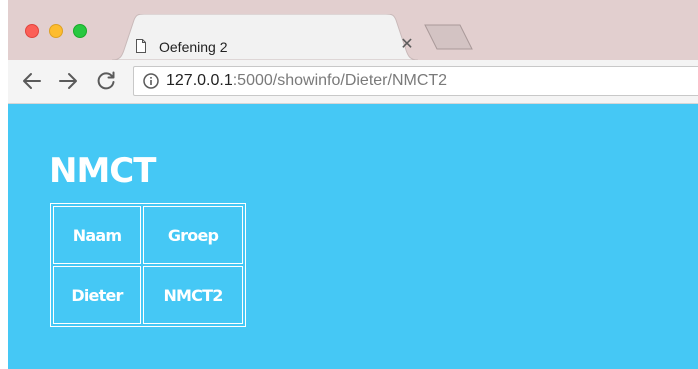  I want to click on table-header-row: Naam Groep, so click(148, 235).